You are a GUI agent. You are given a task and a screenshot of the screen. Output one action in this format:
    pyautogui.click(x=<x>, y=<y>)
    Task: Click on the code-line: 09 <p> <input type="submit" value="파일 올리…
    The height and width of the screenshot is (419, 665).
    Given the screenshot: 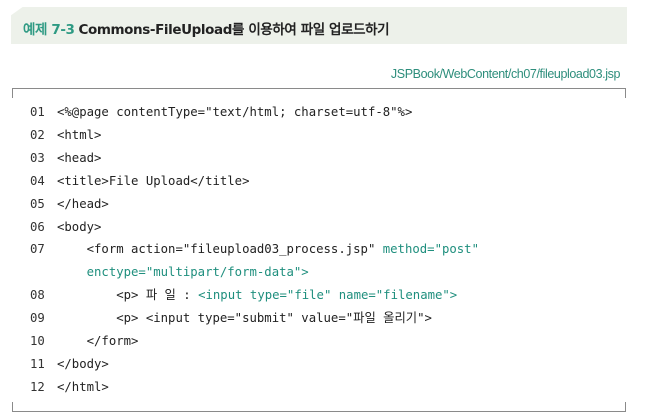 What is the action you would take?
    pyautogui.click(x=231, y=318)
    